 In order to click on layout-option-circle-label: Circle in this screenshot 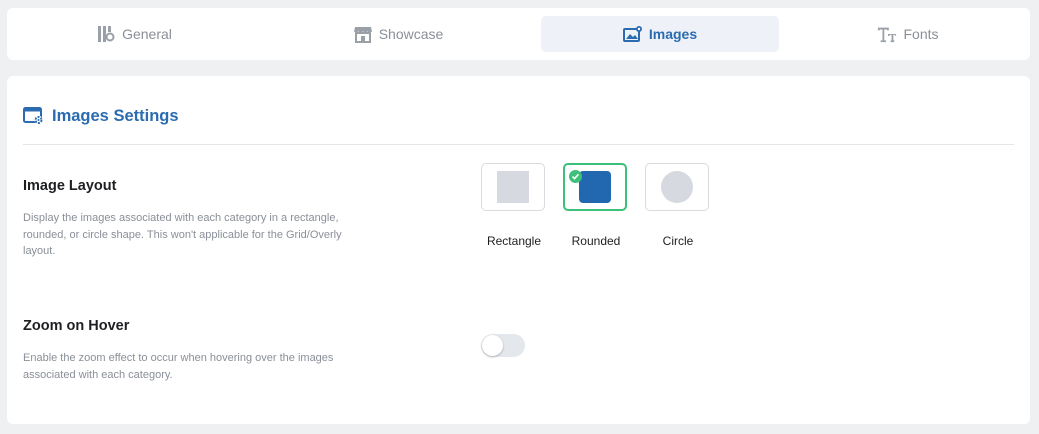, I will do `click(678, 241)`.